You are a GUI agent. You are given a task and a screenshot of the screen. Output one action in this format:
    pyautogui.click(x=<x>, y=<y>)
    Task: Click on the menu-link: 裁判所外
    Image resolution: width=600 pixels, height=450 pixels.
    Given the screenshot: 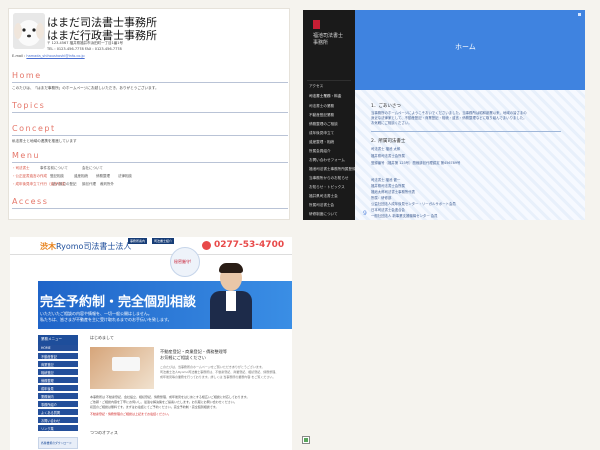 What is the action you would take?
    pyautogui.click(x=107, y=184)
    